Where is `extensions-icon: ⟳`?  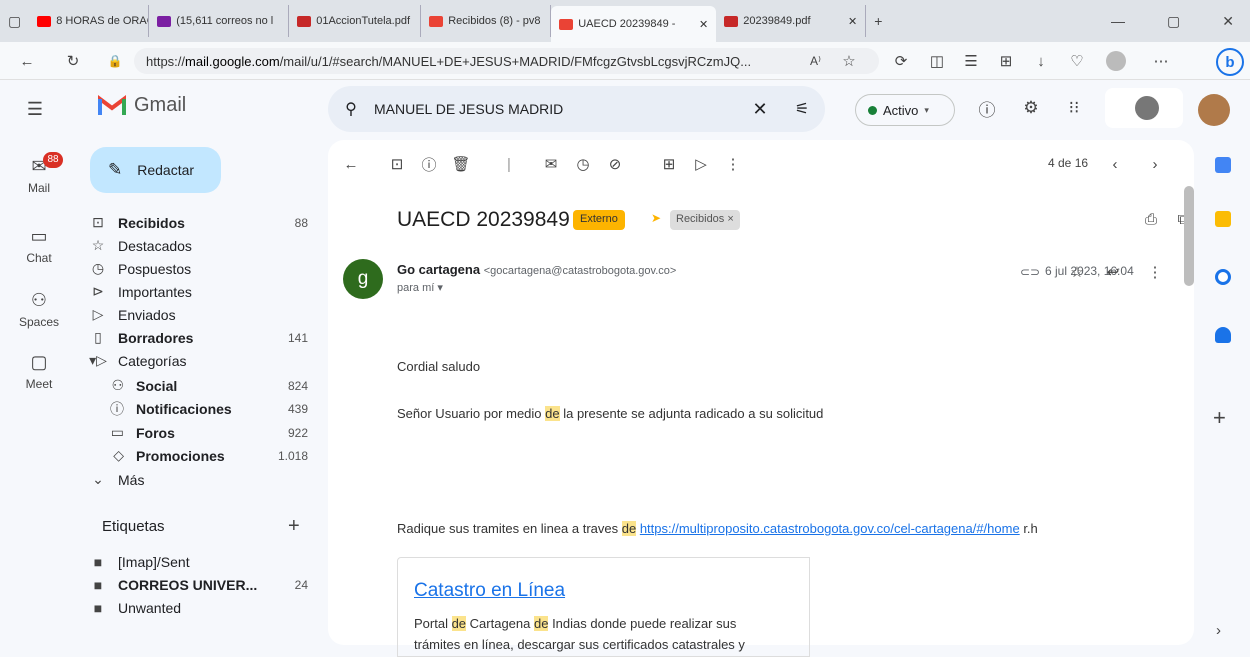 extensions-icon: ⟳ is located at coordinates (901, 61).